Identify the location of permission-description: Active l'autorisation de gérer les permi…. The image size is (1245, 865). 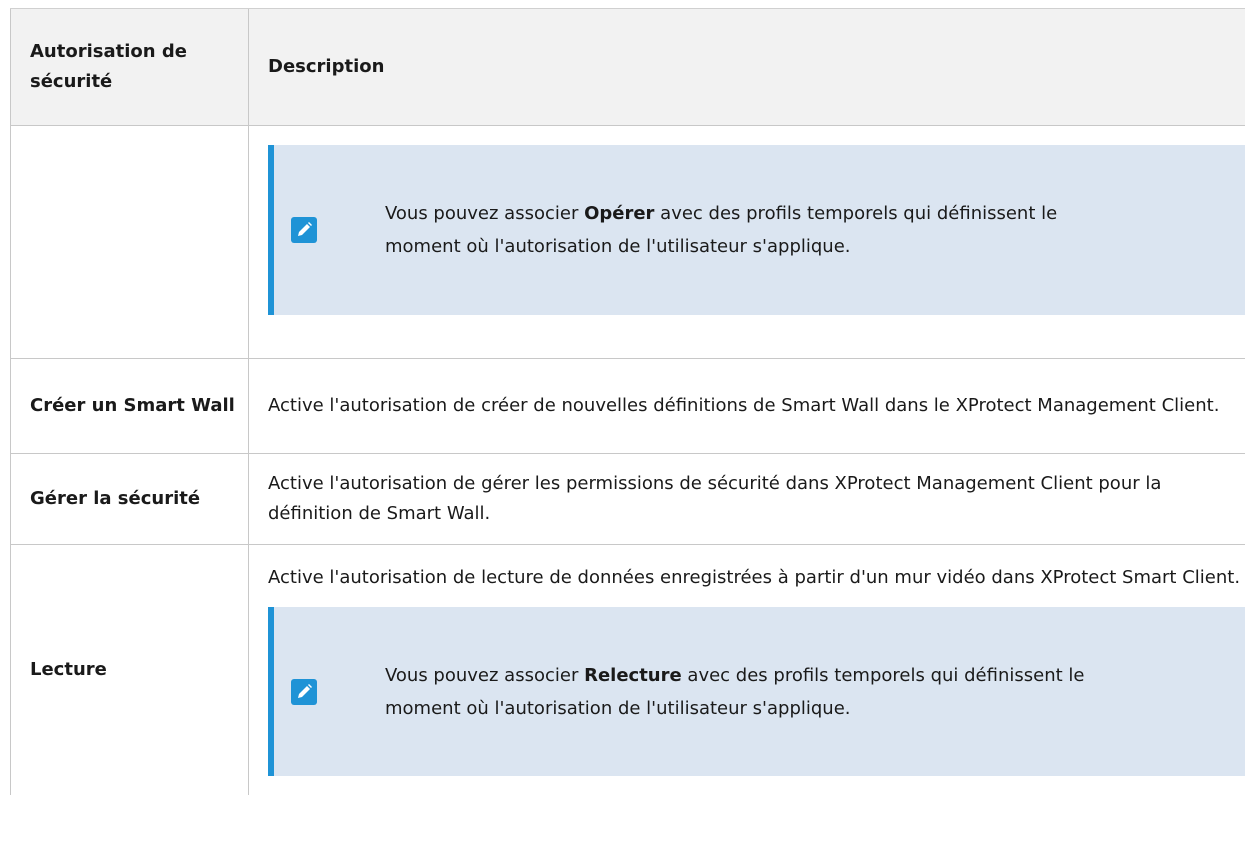
(747, 499).